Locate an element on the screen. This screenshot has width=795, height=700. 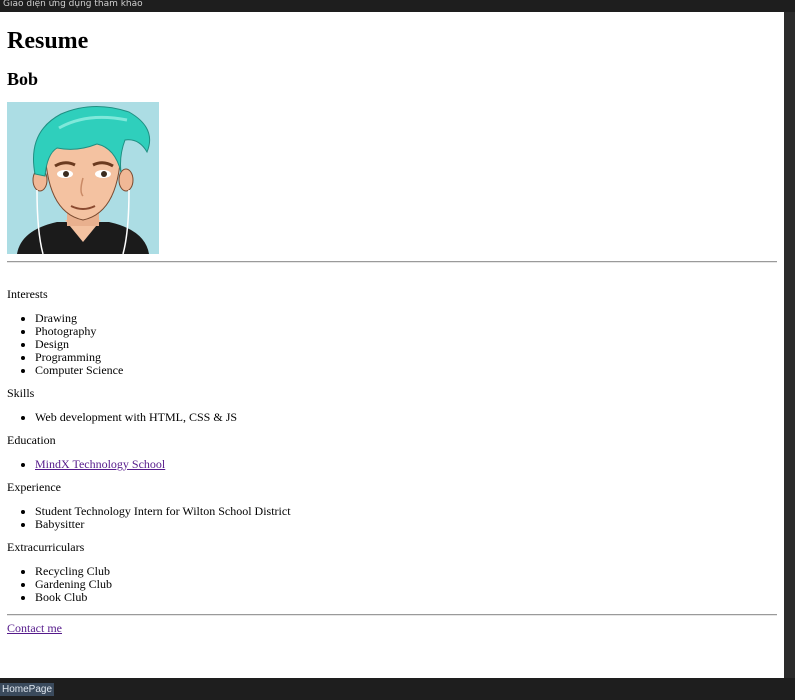
status-bar: HomePage is located at coordinates (397, 689).